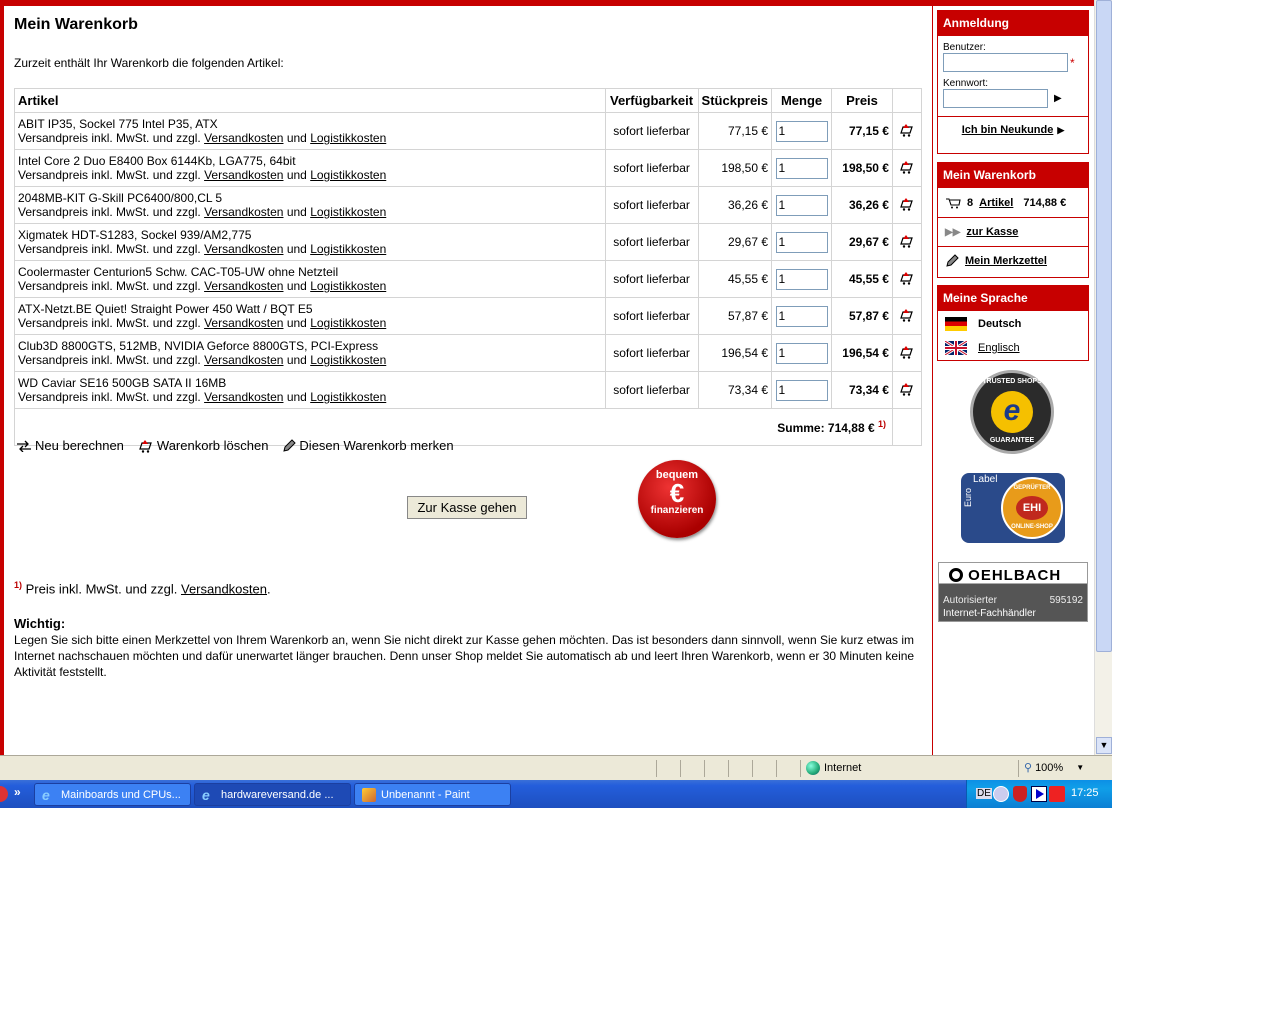 The height and width of the screenshot is (1024, 1280). I want to click on acrobat-icon, so click(1057, 794).